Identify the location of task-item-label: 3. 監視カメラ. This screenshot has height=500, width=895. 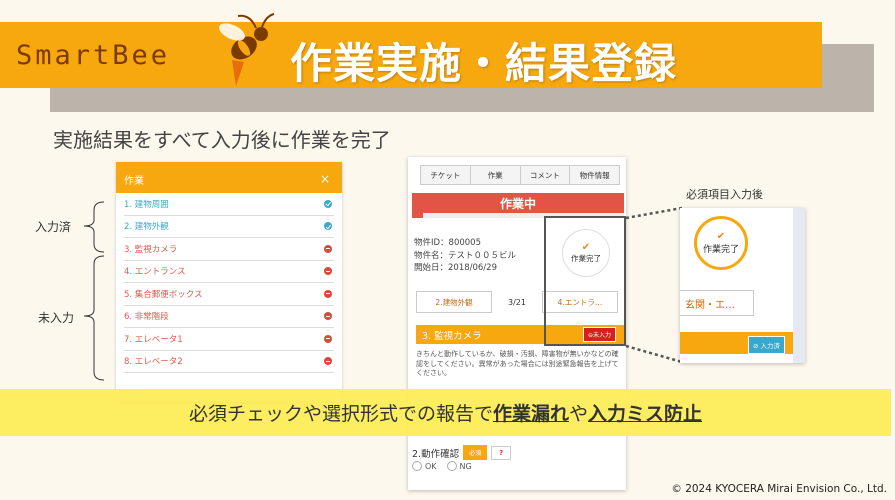
(151, 249).